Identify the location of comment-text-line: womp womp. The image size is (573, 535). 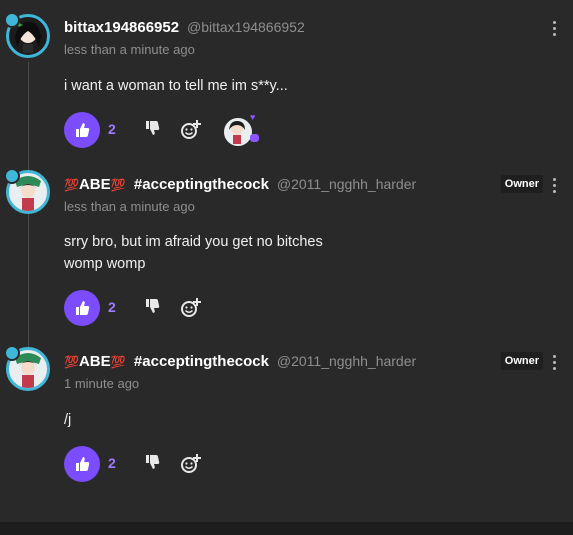
(105, 264).